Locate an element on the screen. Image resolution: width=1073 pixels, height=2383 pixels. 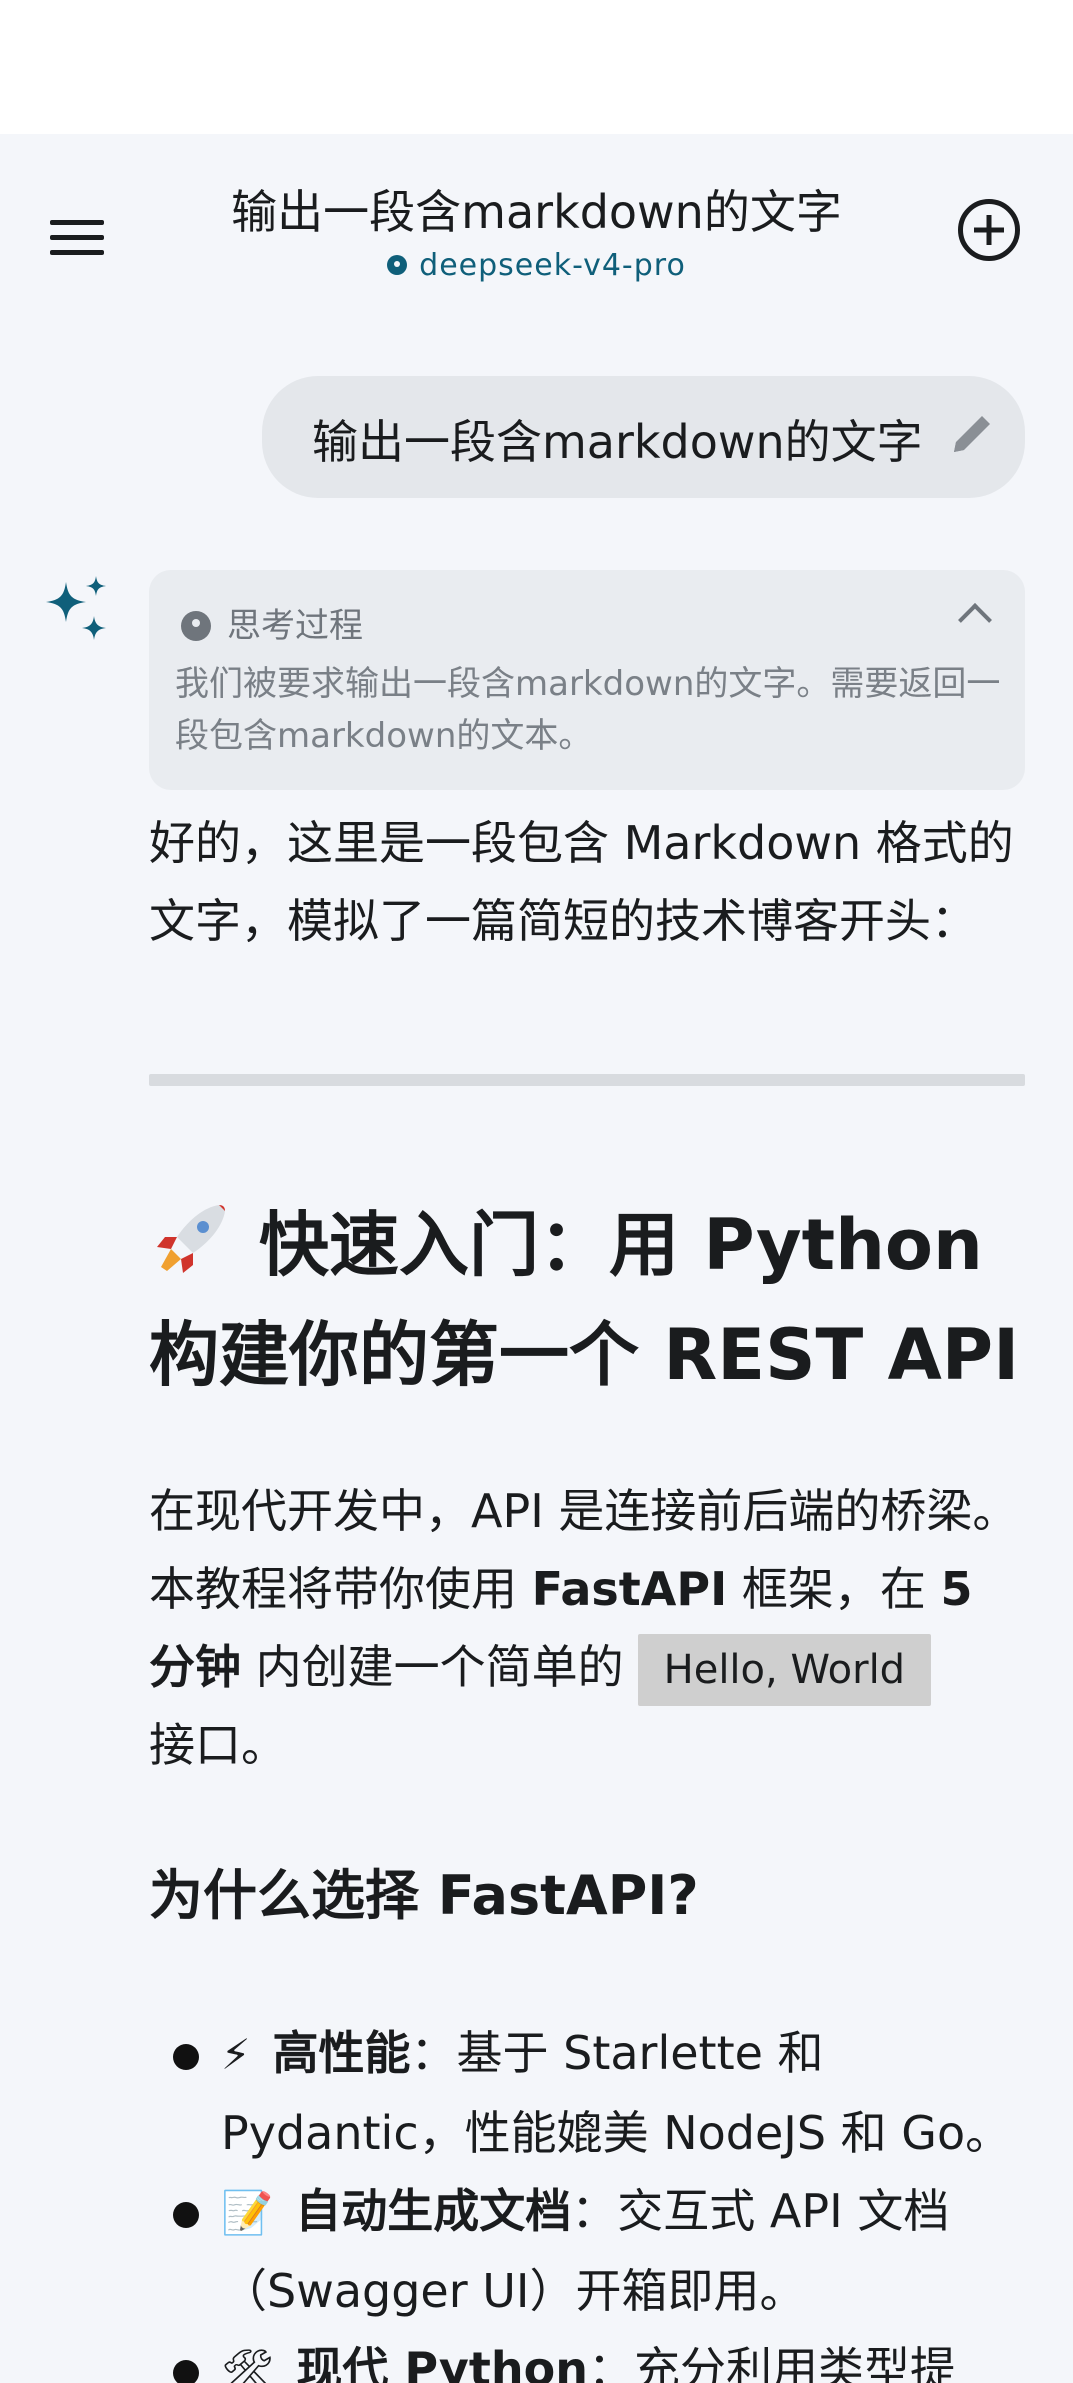
list-item-title: 自动生成文档 is located at coordinates (433, 2211).